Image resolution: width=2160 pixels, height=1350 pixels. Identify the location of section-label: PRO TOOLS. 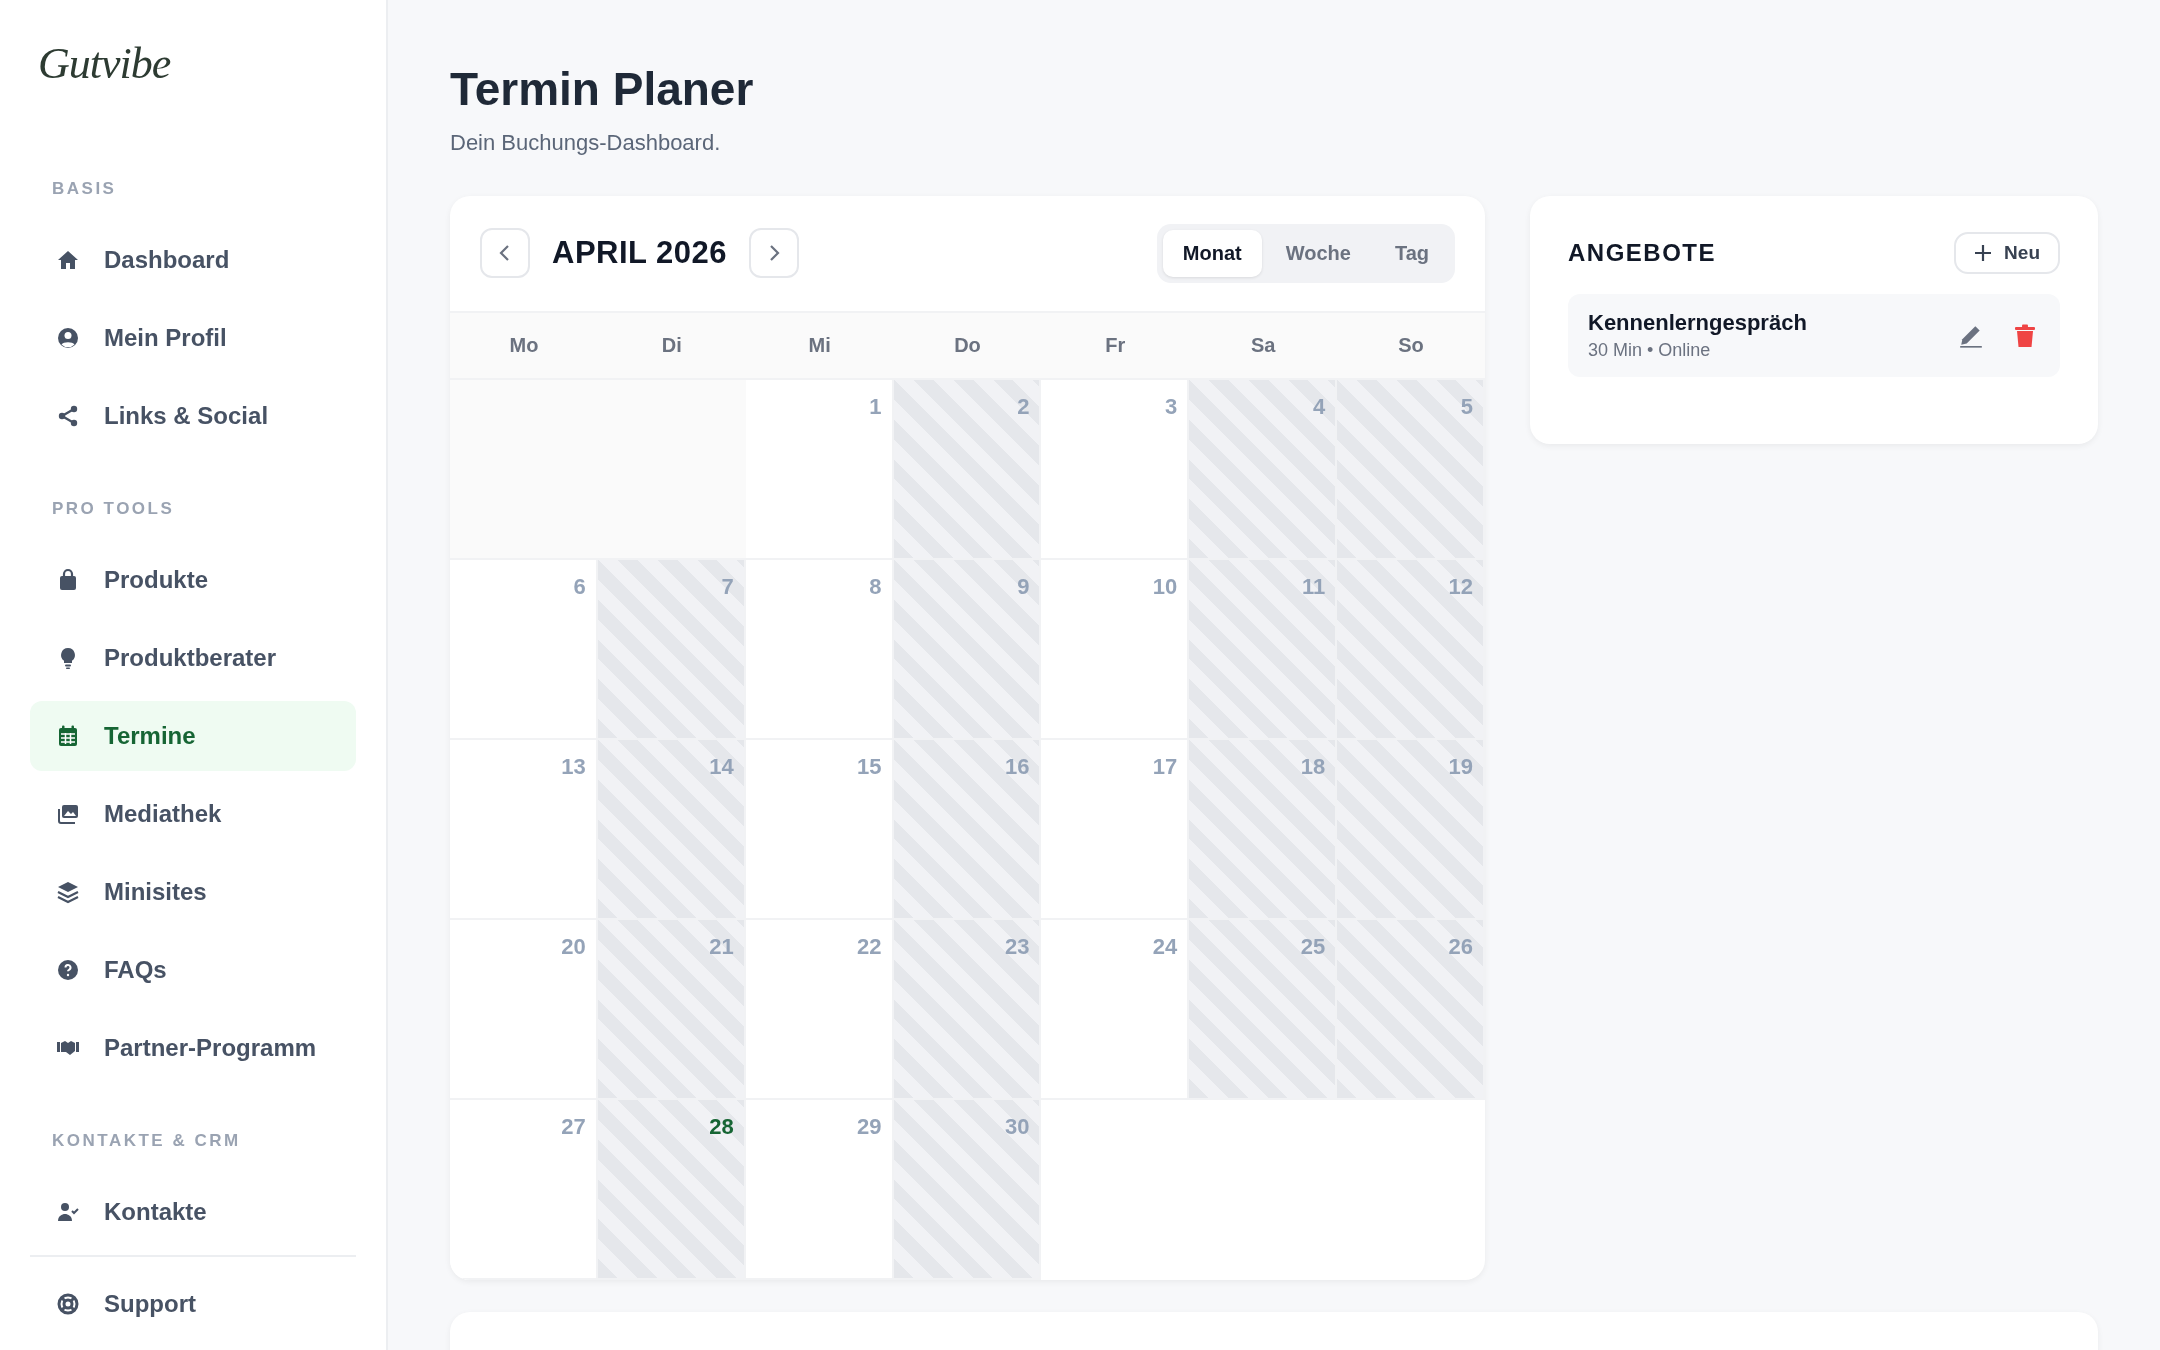
(114, 509).